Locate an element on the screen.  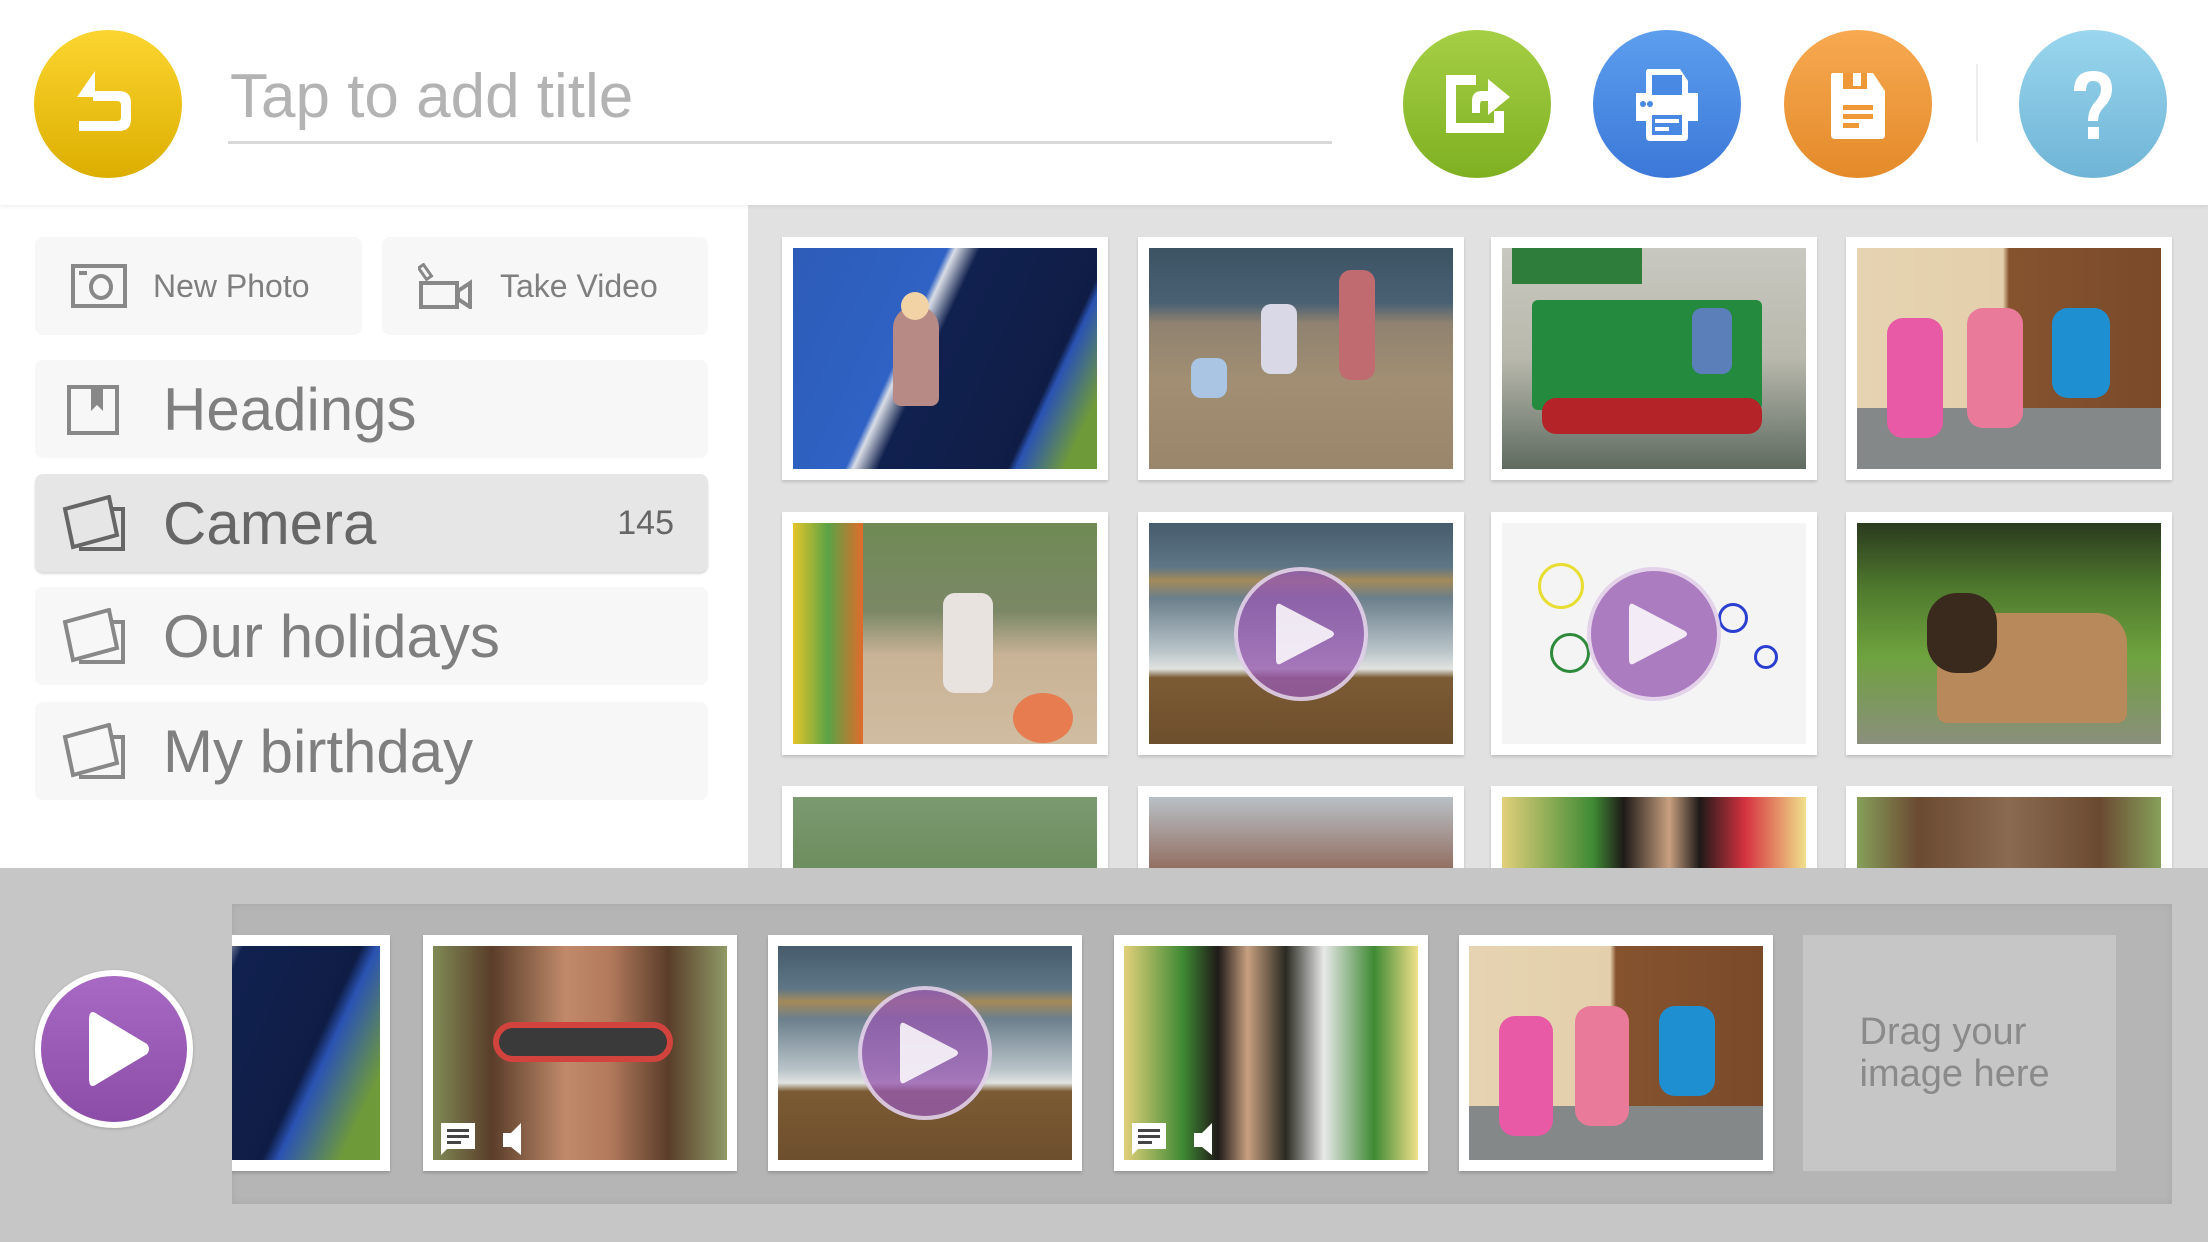
undo-arrow-icon is located at coordinates (104, 101).